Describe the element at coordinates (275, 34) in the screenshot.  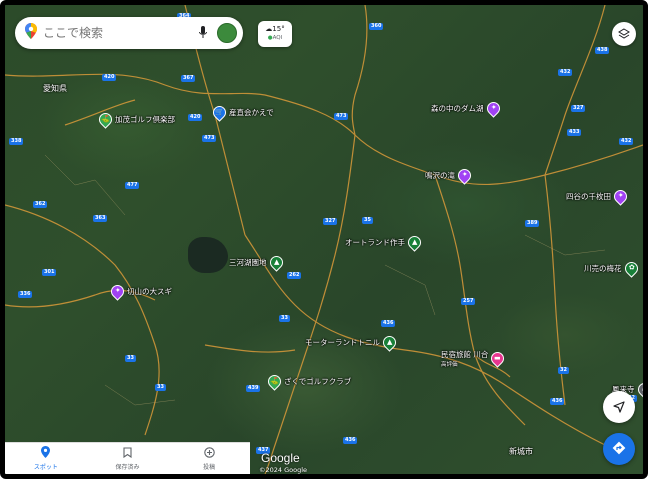
I see `weather-chip: ☁15° ●AQI` at that location.